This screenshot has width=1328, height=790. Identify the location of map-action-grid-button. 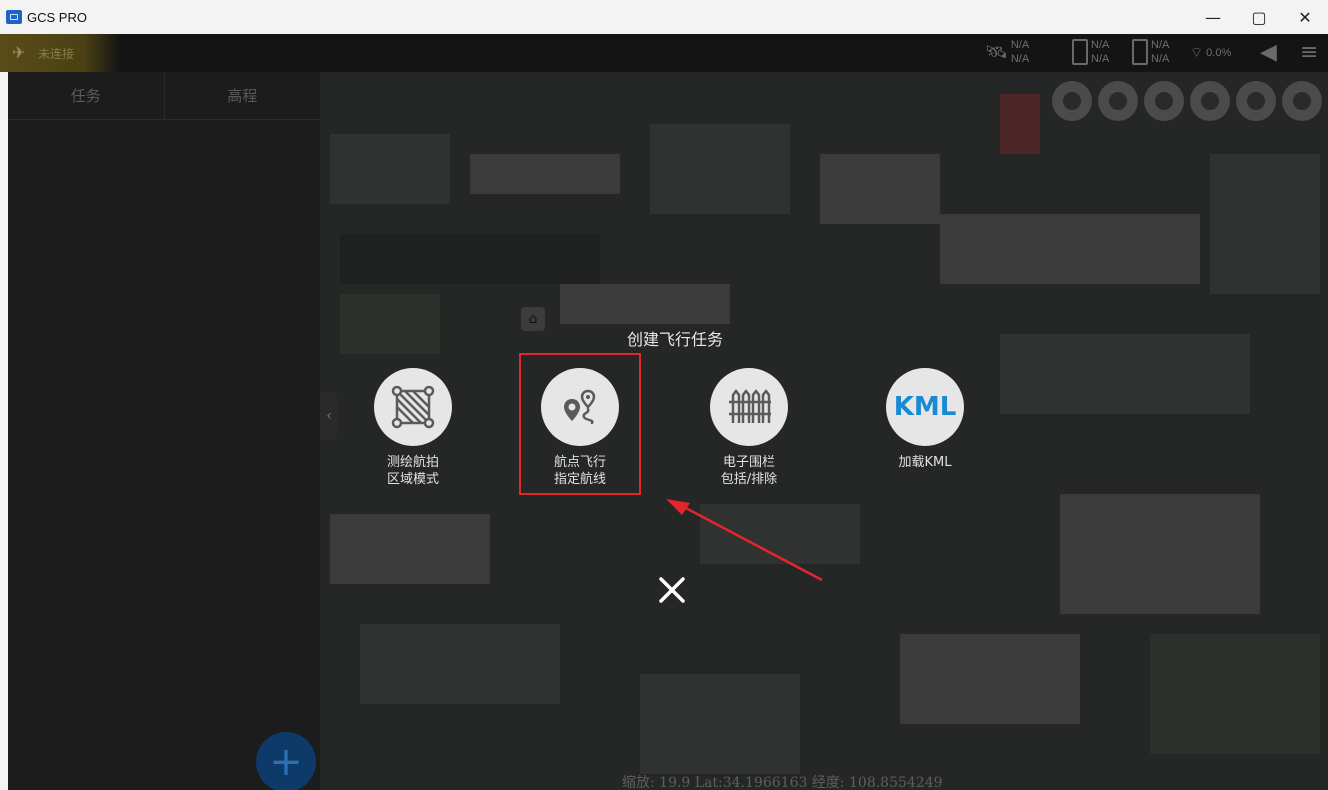
(1072, 101).